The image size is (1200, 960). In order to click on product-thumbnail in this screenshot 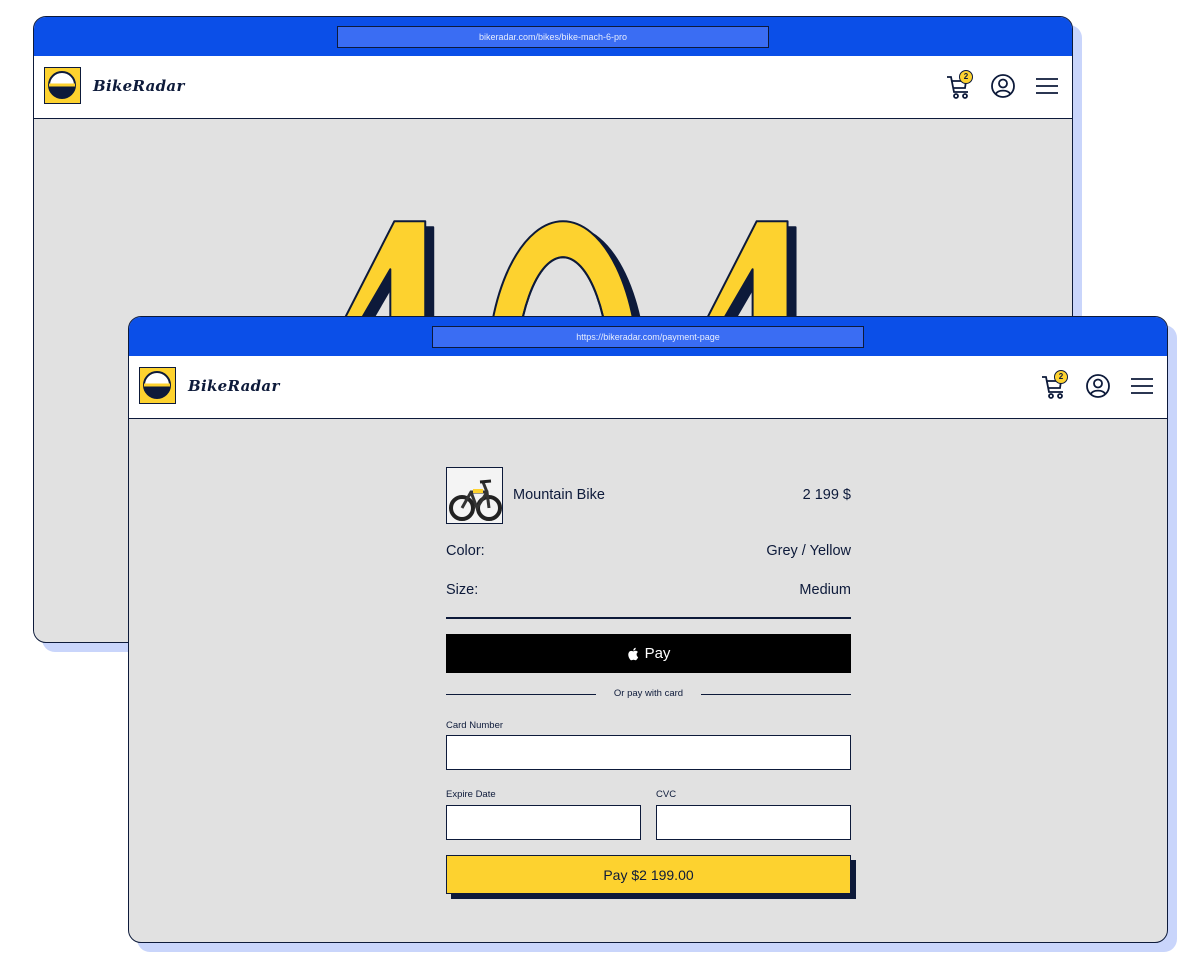, I will do `click(474, 495)`.